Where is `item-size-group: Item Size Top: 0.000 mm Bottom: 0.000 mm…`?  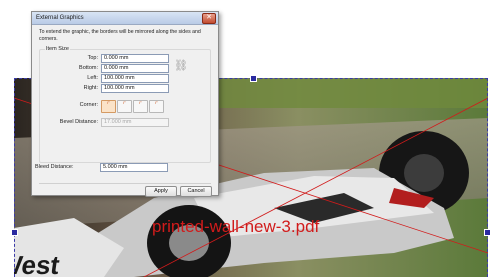
item-size-group: Item Size Top: 0.000 mm Bottom: 0.000 mm… is located at coordinates (125, 104).